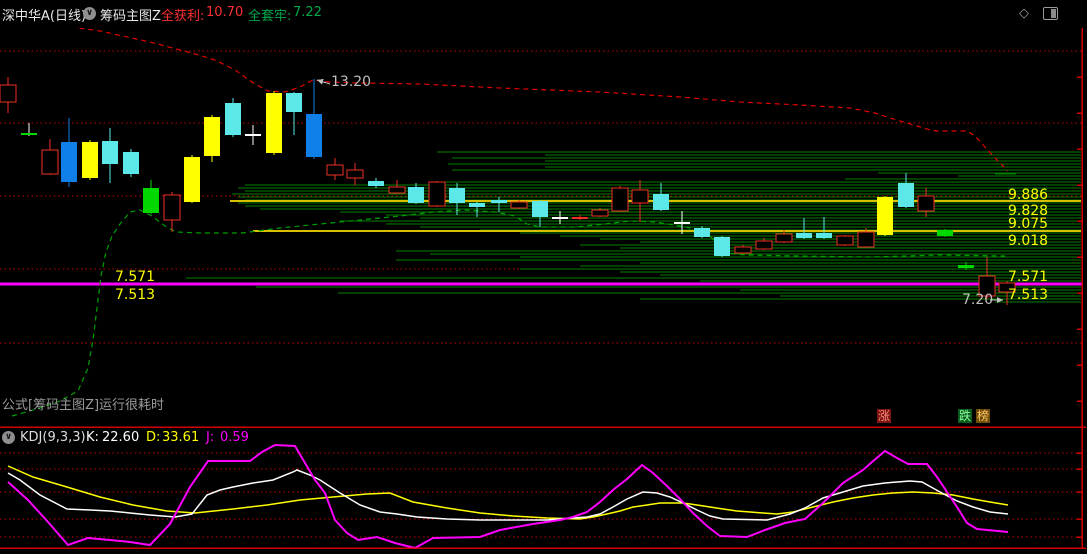 Image resolution: width=1087 pixels, height=554 pixels. I want to click on main-title-bar: 深中华A(日线) ∨ 筹码主图Z 全获利: 10.70 全套牢: 7.22 ◇, so click(543, 14).